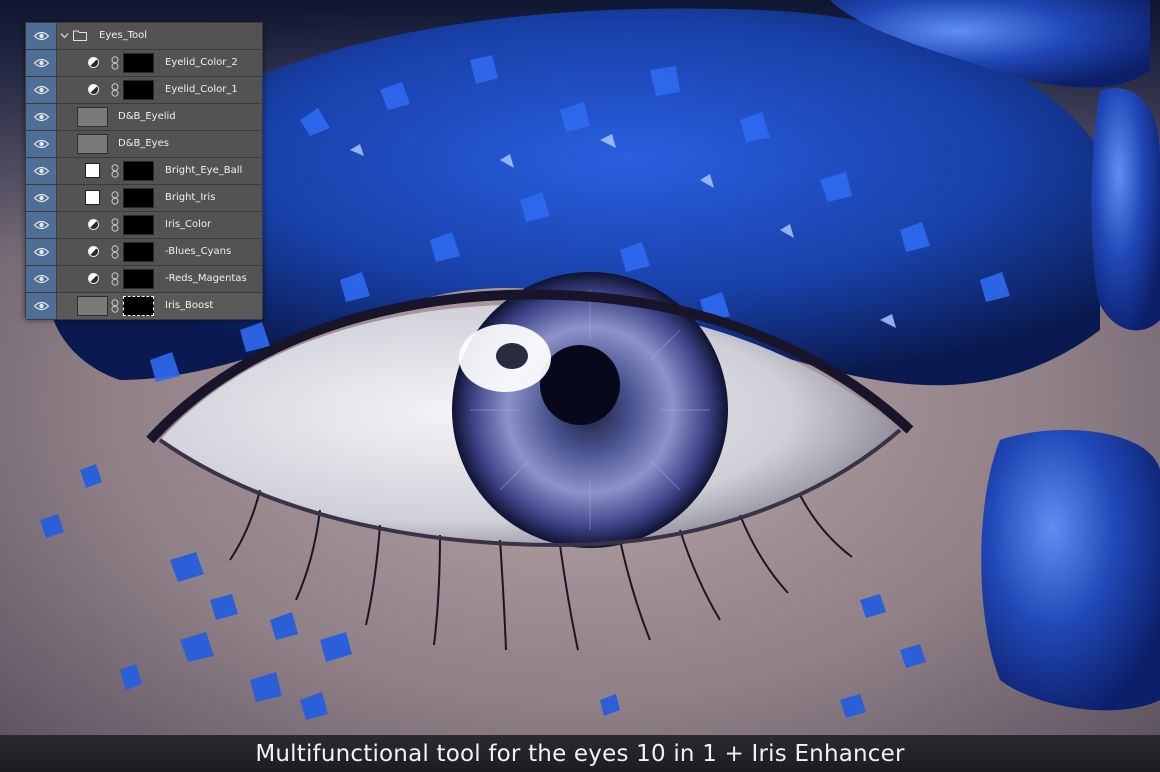 Image resolution: width=1160 pixels, height=772 pixels. I want to click on layer-row: -Reds_Magentas, so click(144, 279).